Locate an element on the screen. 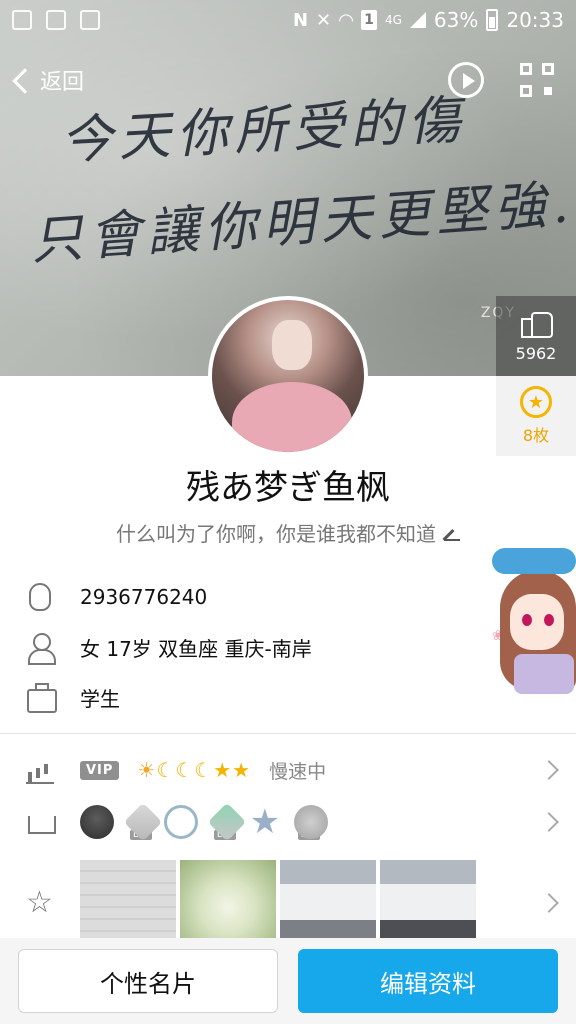 This screenshot has height=1024, width=576. chevron-left-icon is located at coordinates (25, 81).